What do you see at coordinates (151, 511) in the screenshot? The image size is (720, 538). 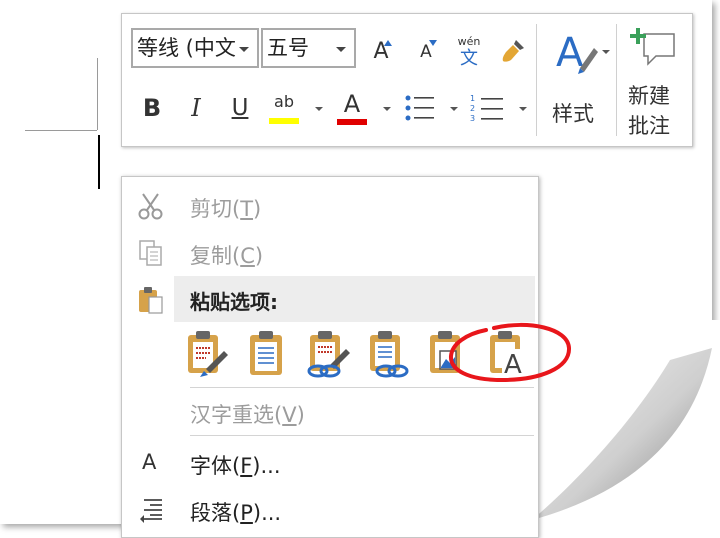 I see `paragraph-icon` at bounding box center [151, 511].